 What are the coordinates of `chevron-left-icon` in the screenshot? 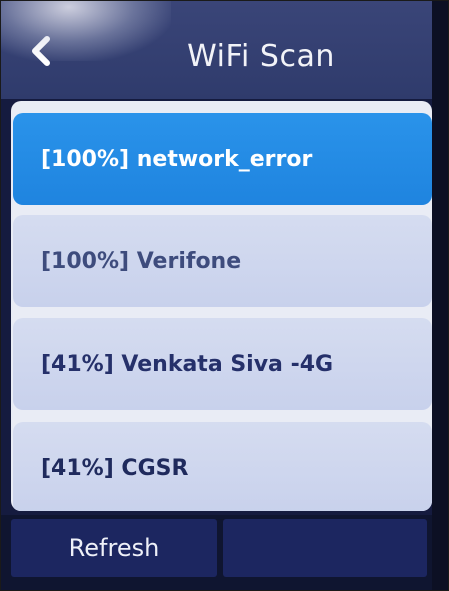 It's located at (41, 51).